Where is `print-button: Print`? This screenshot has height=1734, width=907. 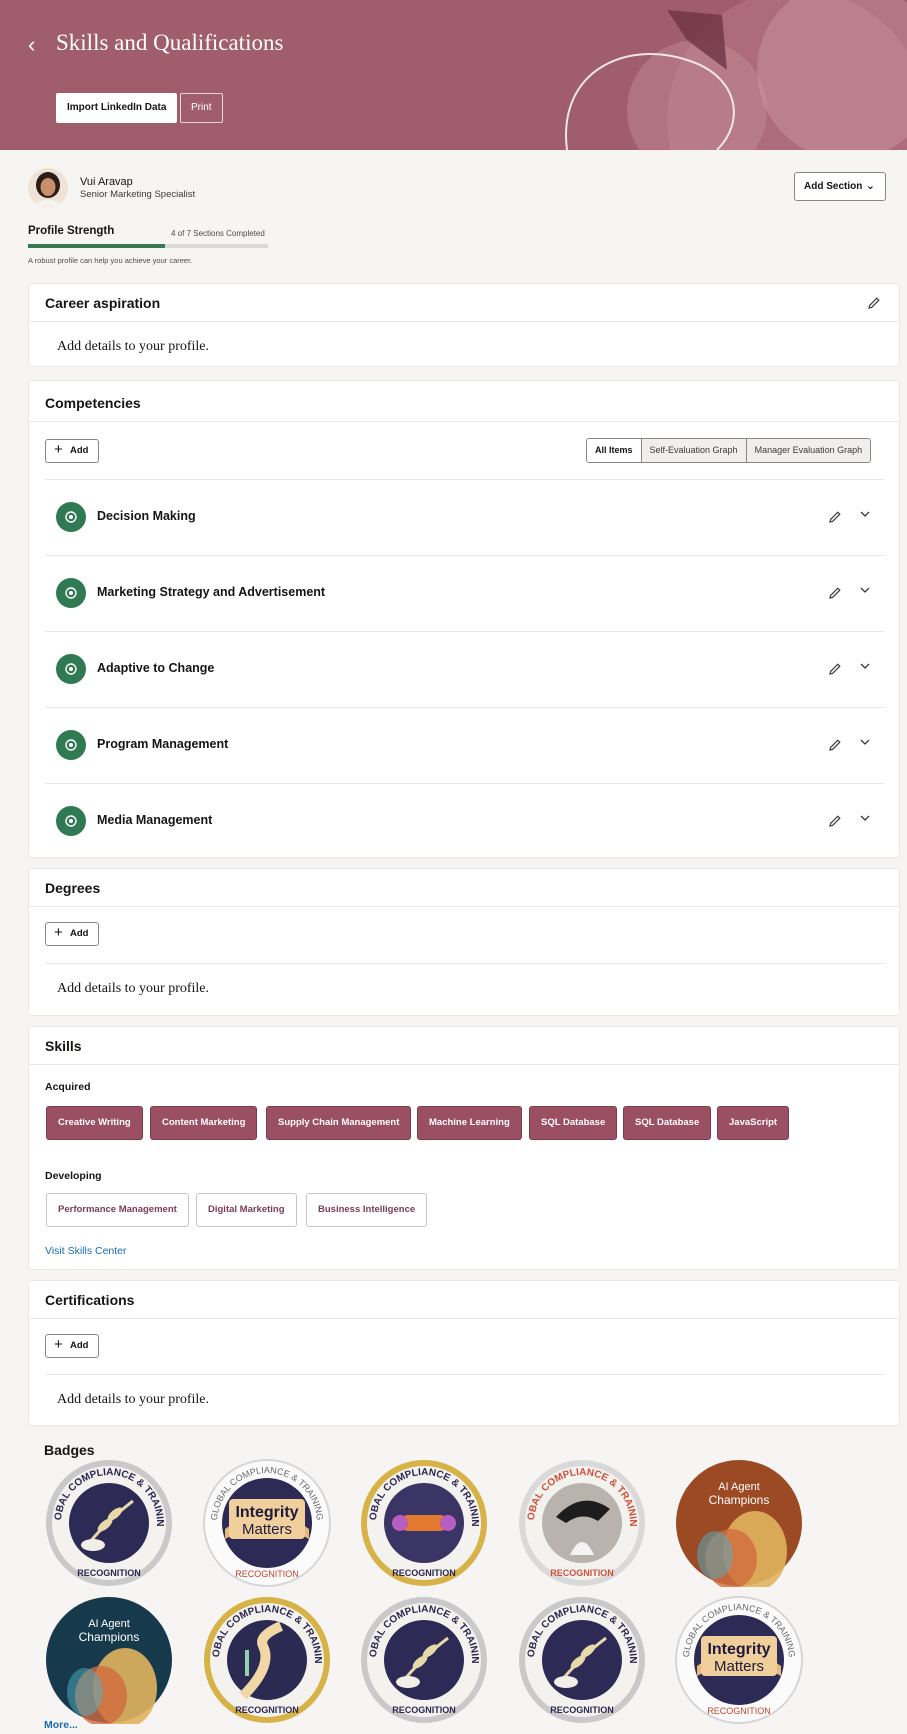
print-button: Print is located at coordinates (201, 108).